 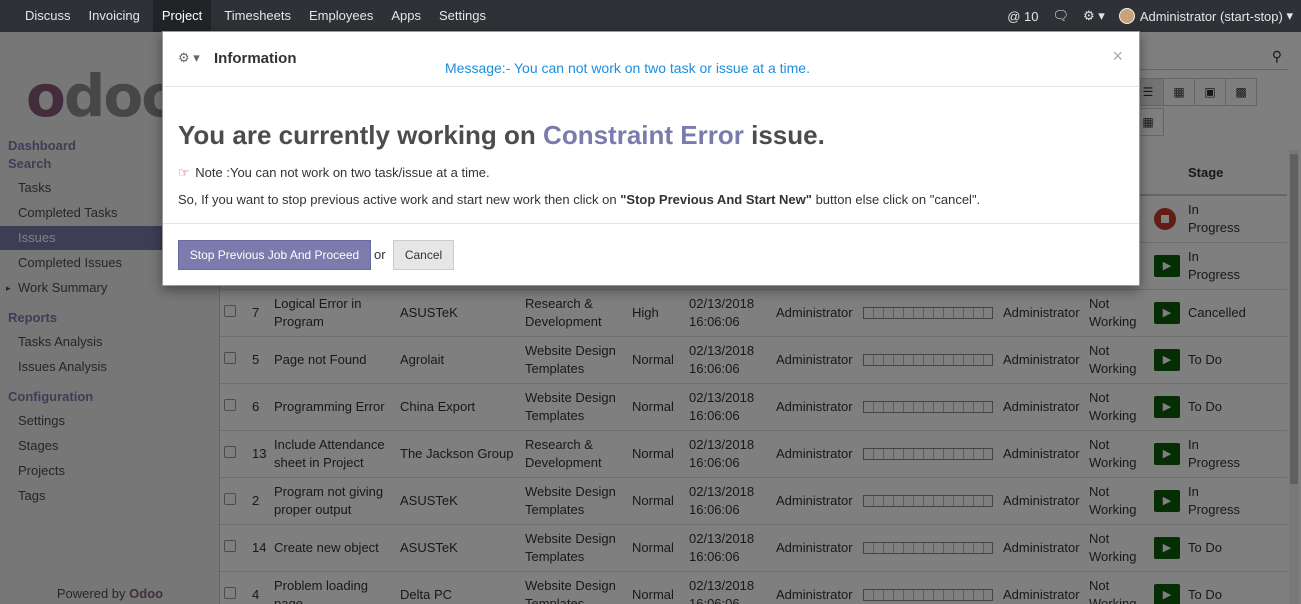 I want to click on menu-settings: Settings, so click(x=462, y=16).